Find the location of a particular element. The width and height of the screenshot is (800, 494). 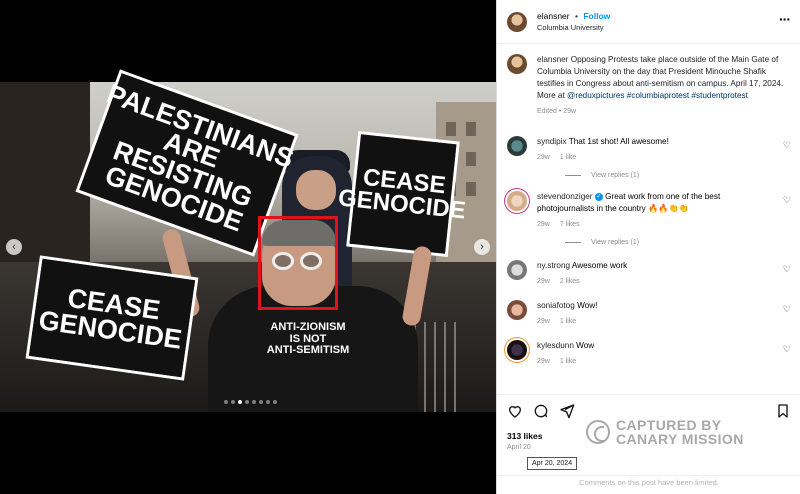

comment-username: stevendonziger is located at coordinates (565, 196).